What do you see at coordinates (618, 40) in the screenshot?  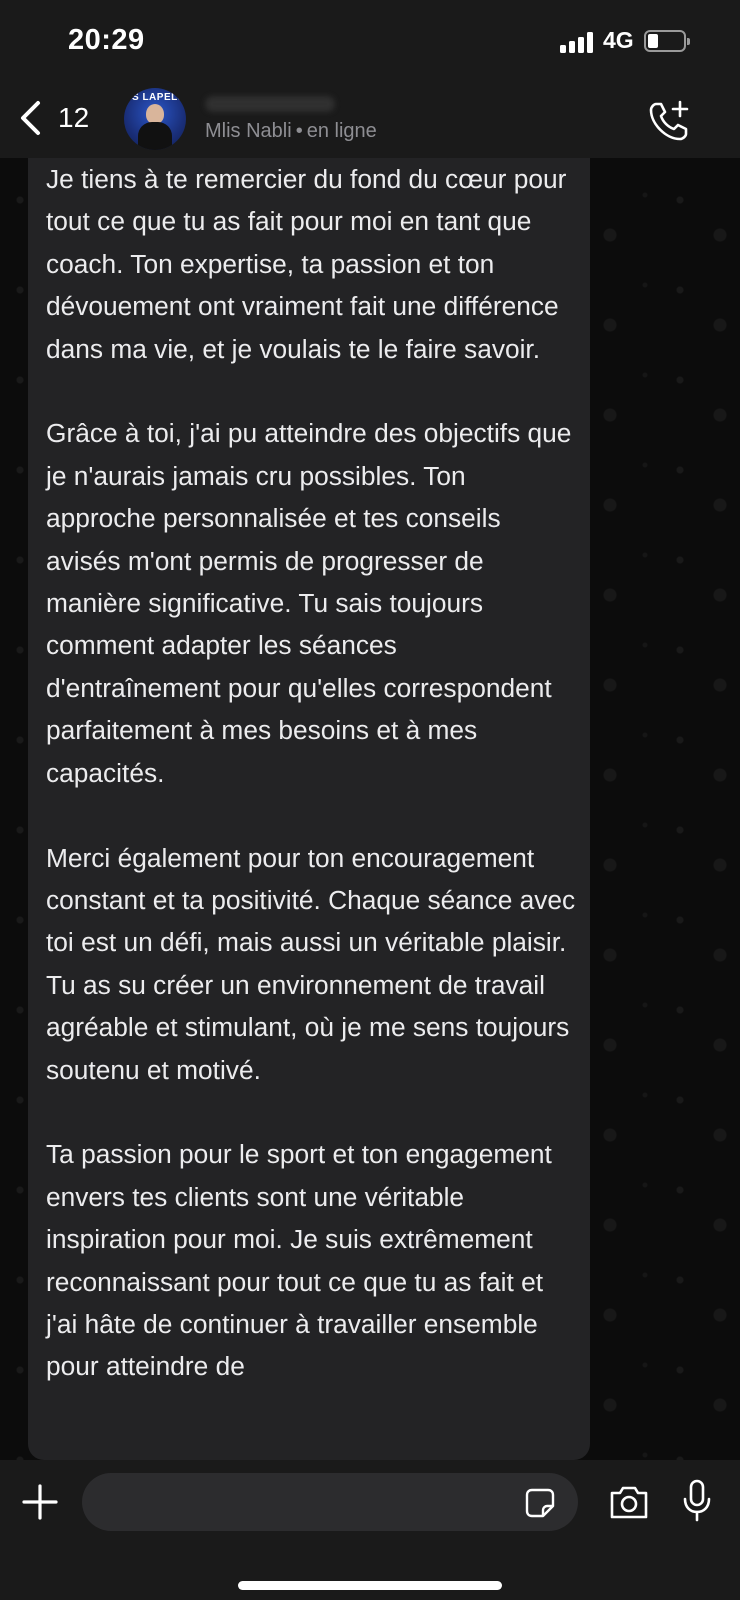 I see `network-type: 4G` at bounding box center [618, 40].